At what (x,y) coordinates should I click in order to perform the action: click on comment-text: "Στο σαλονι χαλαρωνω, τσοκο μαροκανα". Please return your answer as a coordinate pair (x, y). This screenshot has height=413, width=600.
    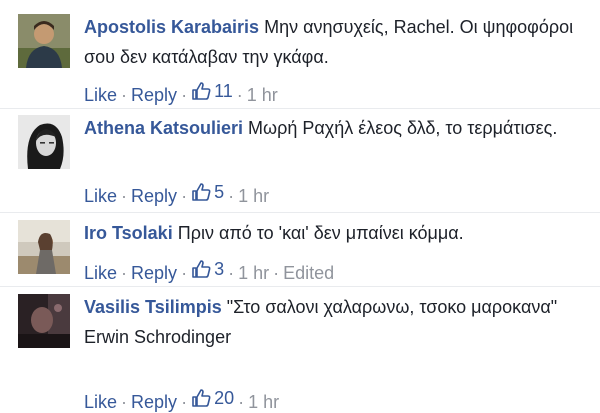
    Looking at the image, I should click on (392, 307).